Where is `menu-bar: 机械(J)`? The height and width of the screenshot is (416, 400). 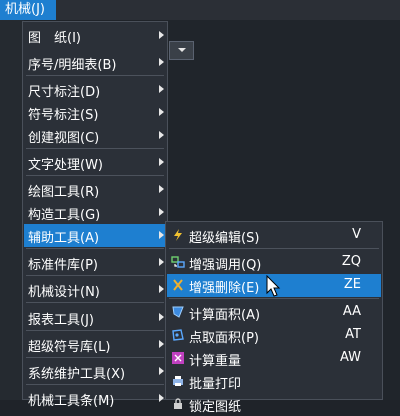 menu-bar: 机械(J) is located at coordinates (200, 10).